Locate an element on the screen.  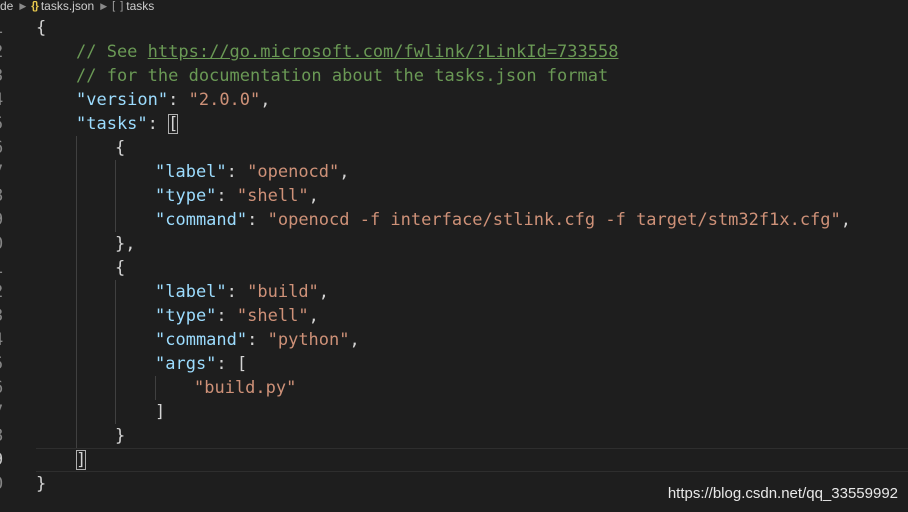
matched-bracket: [ is located at coordinates (173, 124).